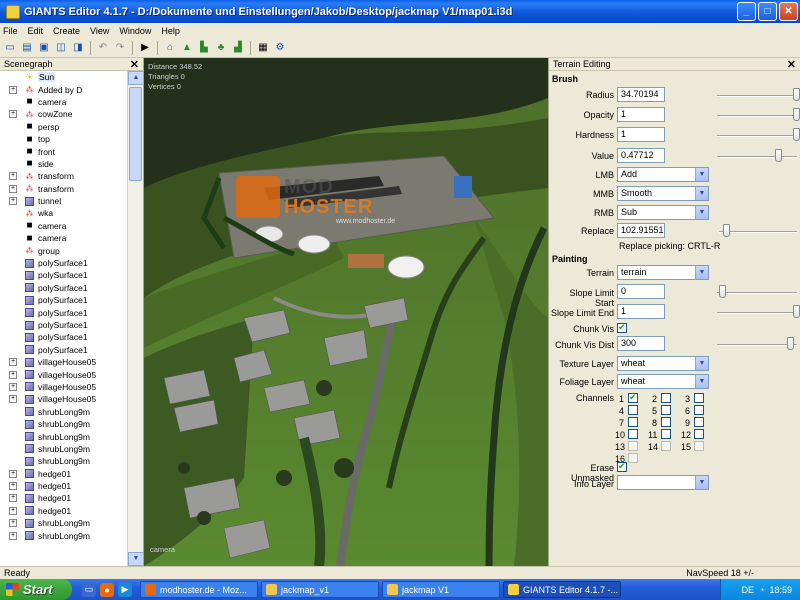 The width and height of the screenshot is (800, 600). What do you see at coordinates (663, 381) in the screenshot?
I see `foliage-layer-select: wheat ▼` at bounding box center [663, 381].